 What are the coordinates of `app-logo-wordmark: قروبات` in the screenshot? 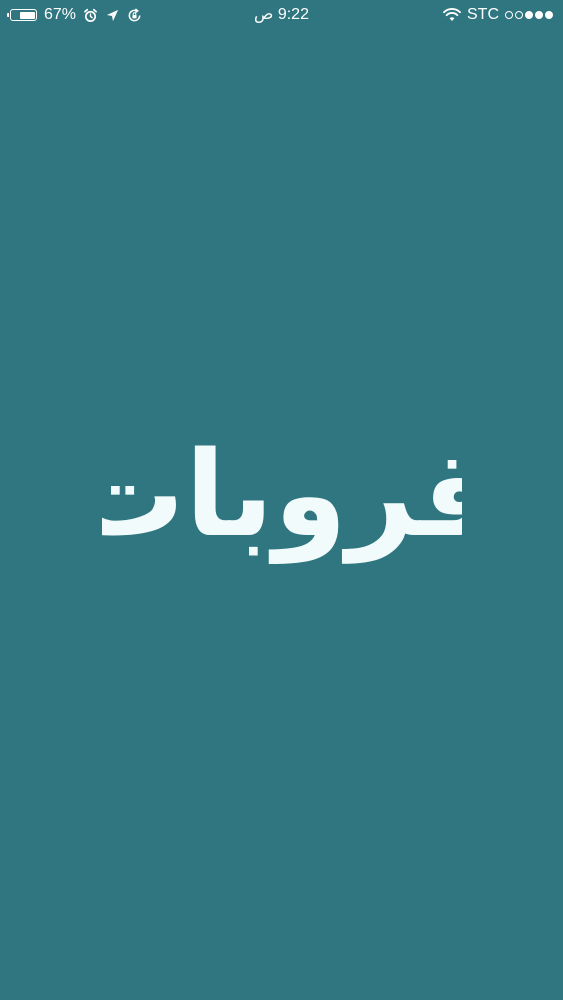 It's located at (282, 494).